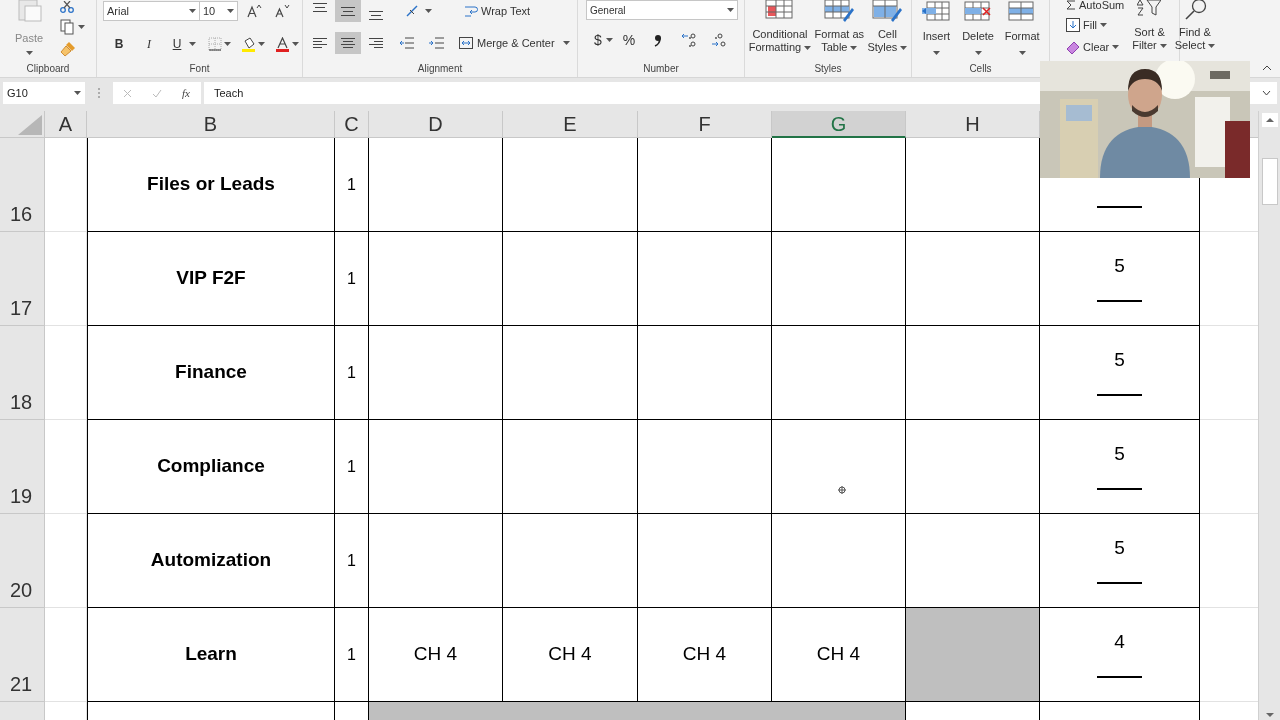 The height and width of the screenshot is (720, 1280). I want to click on collapse-ribbon-icon, so click(1267, 68).